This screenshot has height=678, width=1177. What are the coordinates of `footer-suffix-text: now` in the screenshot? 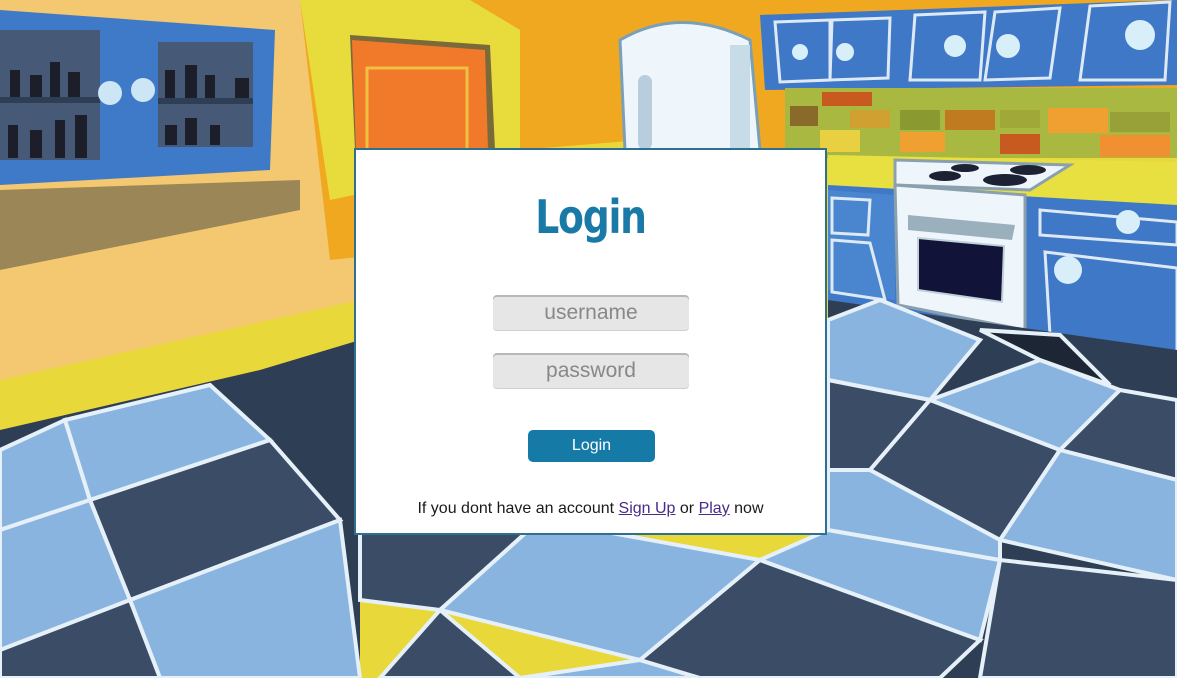 It's located at (749, 508).